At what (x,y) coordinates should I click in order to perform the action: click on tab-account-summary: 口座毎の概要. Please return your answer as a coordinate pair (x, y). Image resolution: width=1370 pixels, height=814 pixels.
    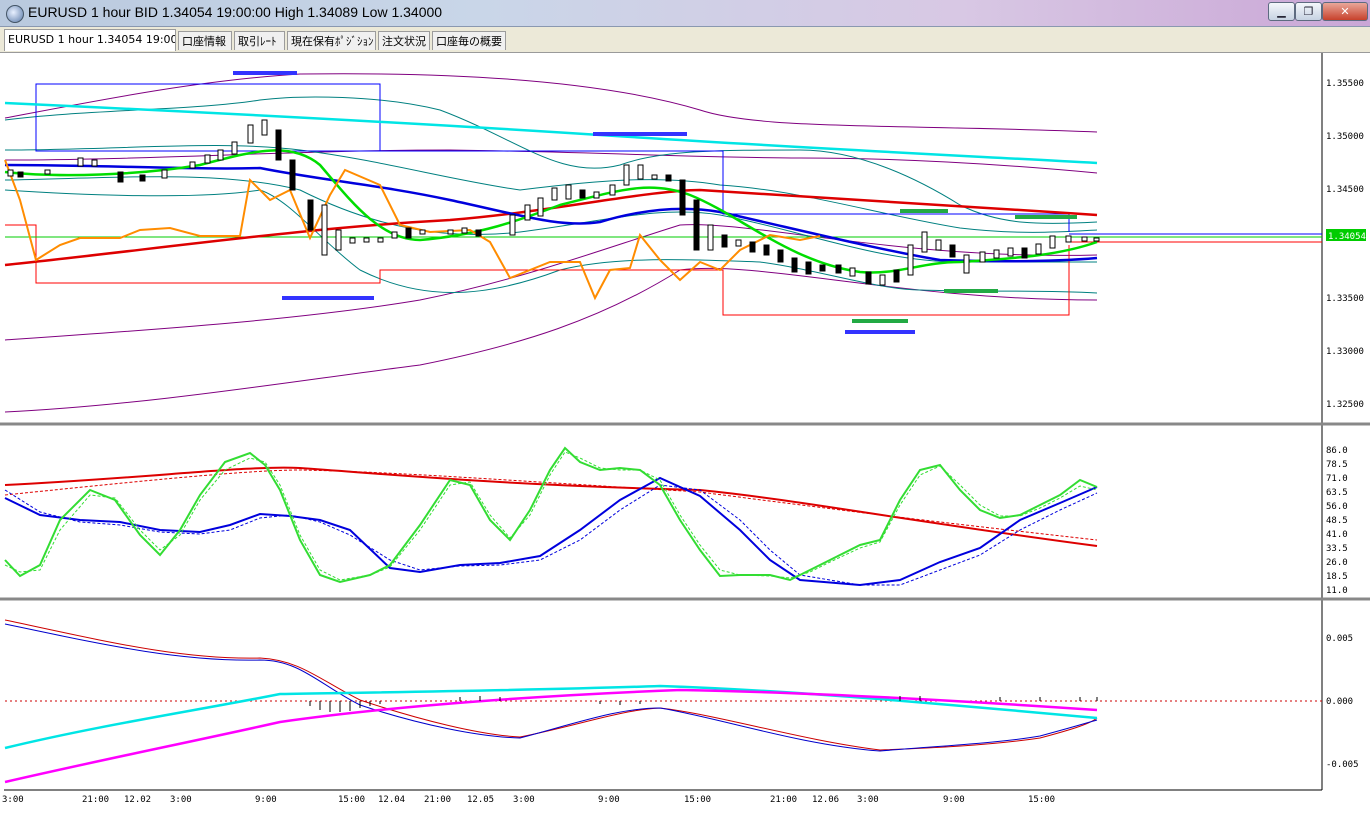
    Looking at the image, I should click on (469, 40).